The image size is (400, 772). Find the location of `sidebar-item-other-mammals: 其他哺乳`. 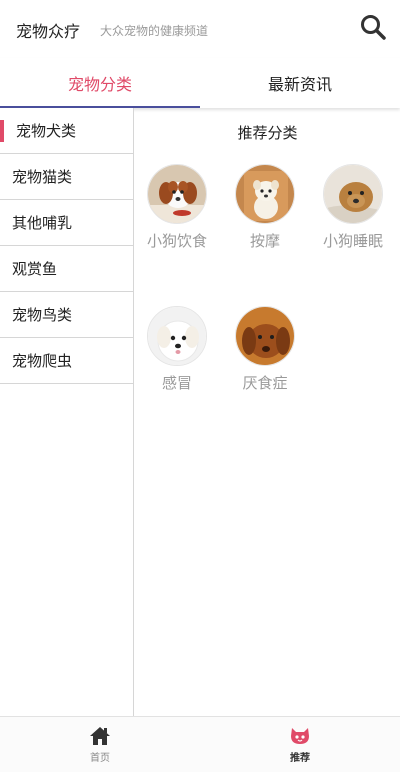

sidebar-item-other-mammals: 其他哺乳 is located at coordinates (66, 223).